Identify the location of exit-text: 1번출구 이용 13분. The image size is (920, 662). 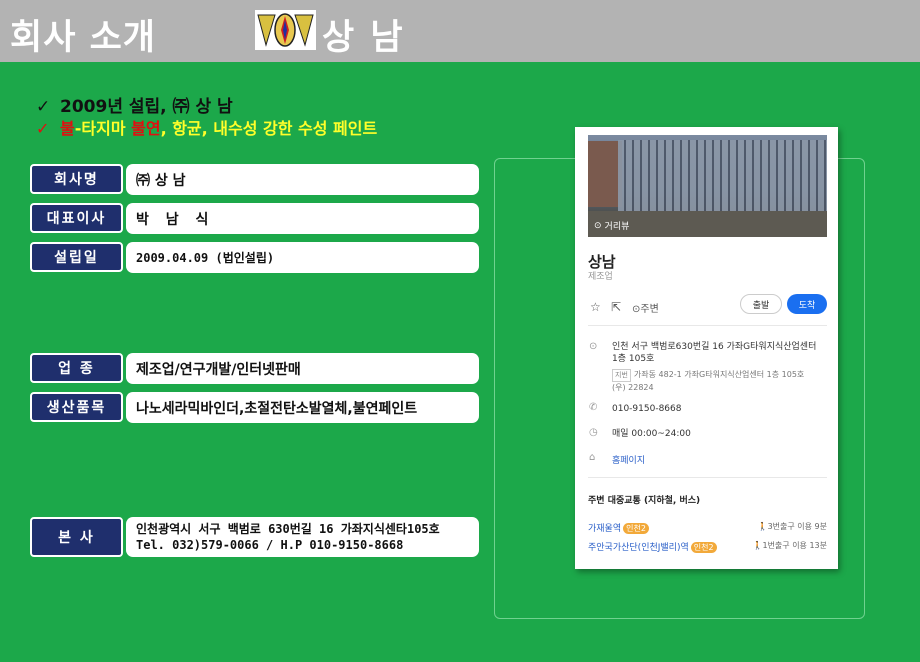
(794, 545).